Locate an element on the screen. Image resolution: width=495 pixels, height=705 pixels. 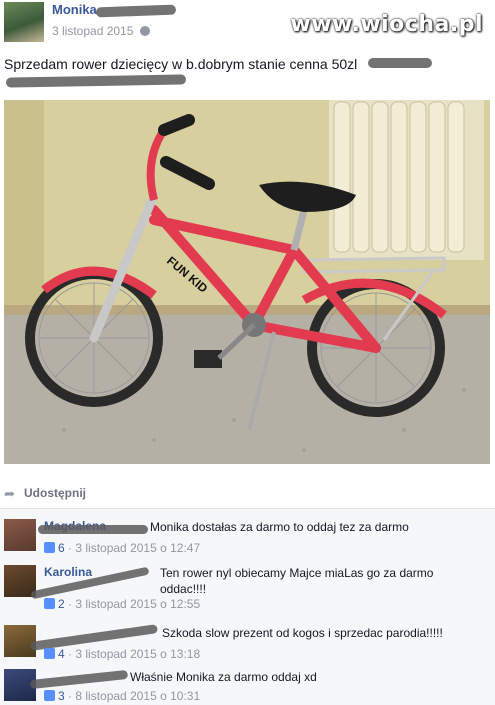
comment-time: · 3 listopad 2015 o 12:47 is located at coordinates (134, 548).